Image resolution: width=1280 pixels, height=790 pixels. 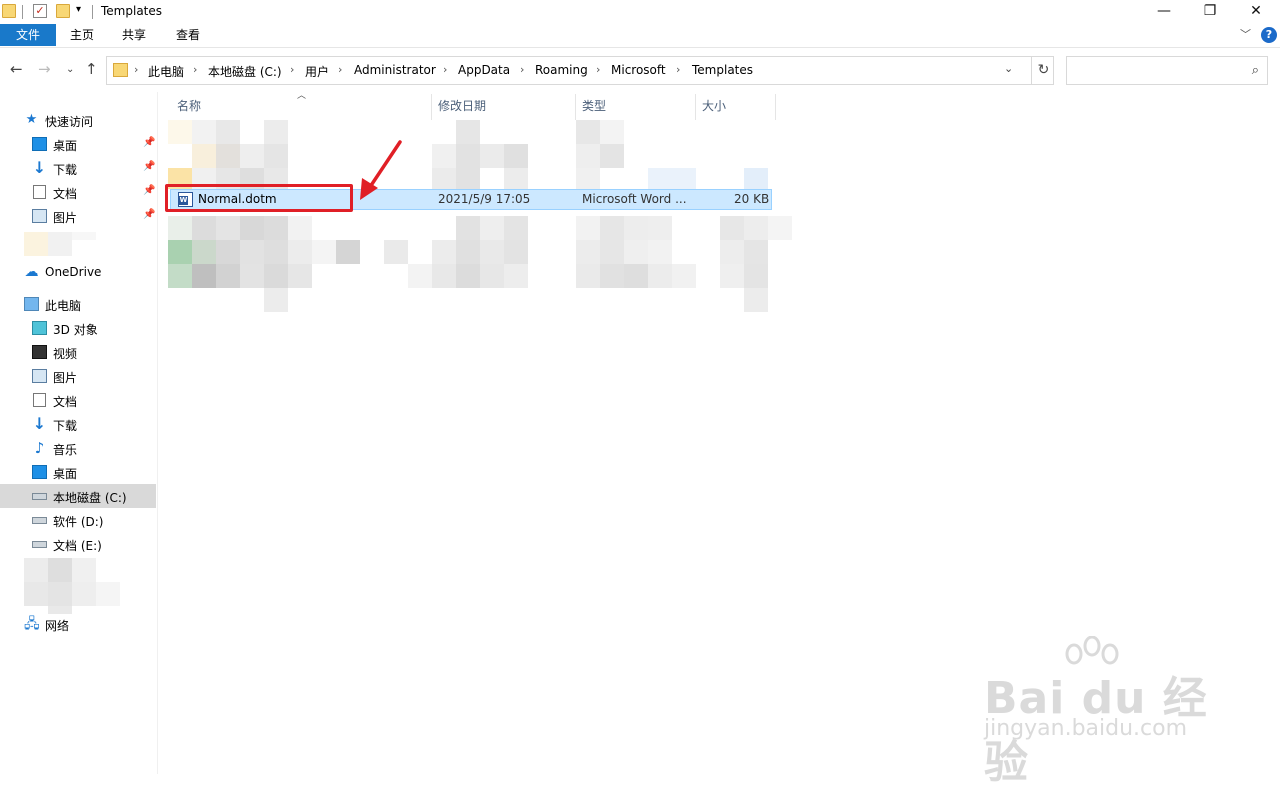 What do you see at coordinates (65, 218) in the screenshot?
I see `sidebar-item-label: 图片` at bounding box center [65, 218].